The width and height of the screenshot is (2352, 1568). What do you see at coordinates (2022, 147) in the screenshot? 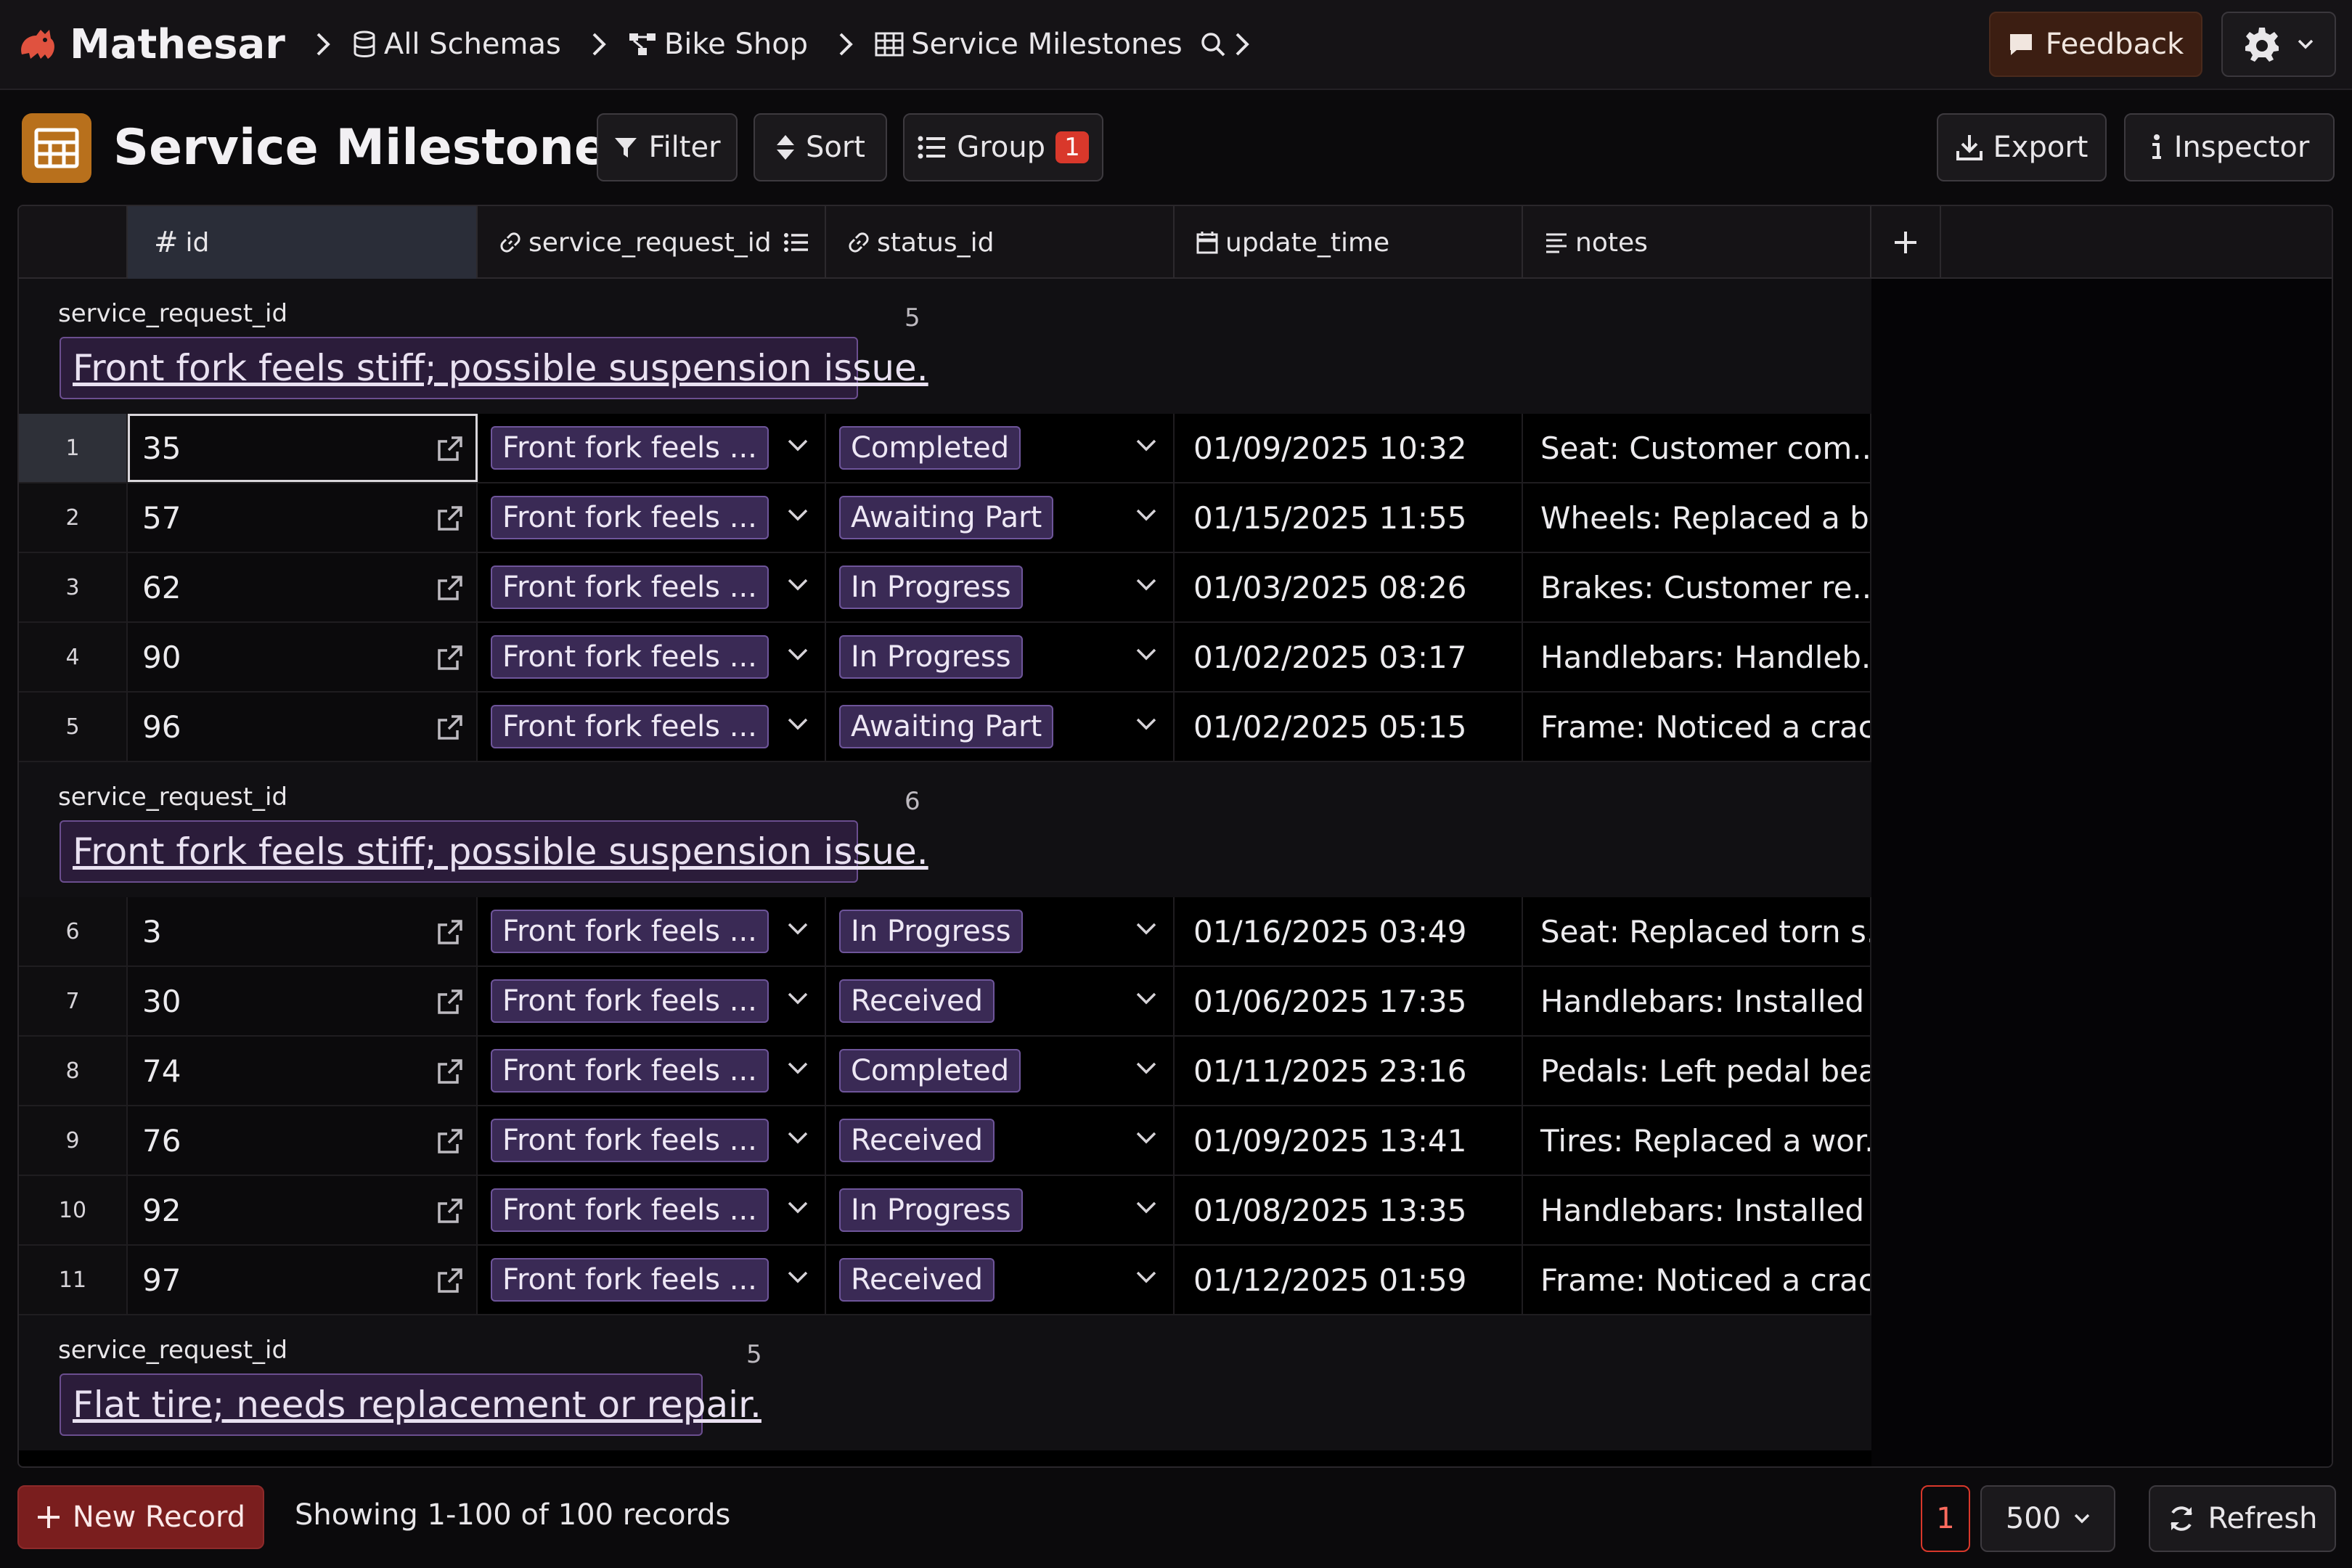
I see `export-button: Export` at bounding box center [2022, 147].